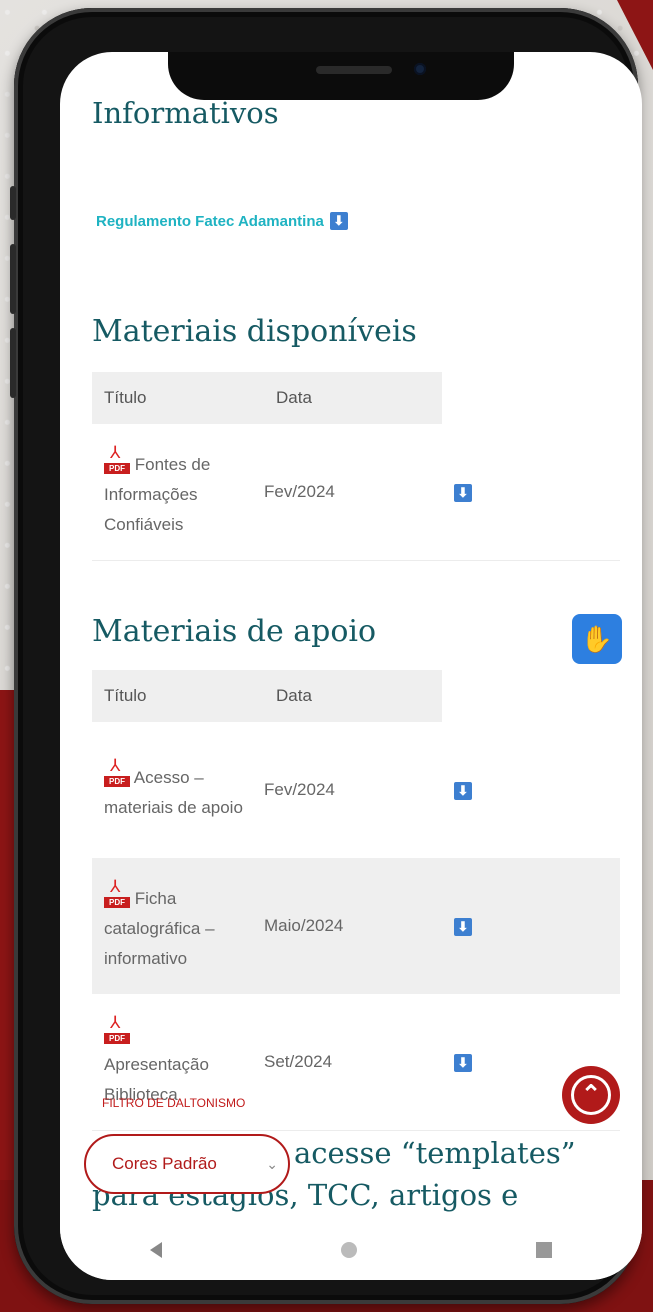 The image size is (653, 1312). What do you see at coordinates (254, 331) in the screenshot?
I see `materiais-disponiveis-heading: Materiais disponíveis` at bounding box center [254, 331].